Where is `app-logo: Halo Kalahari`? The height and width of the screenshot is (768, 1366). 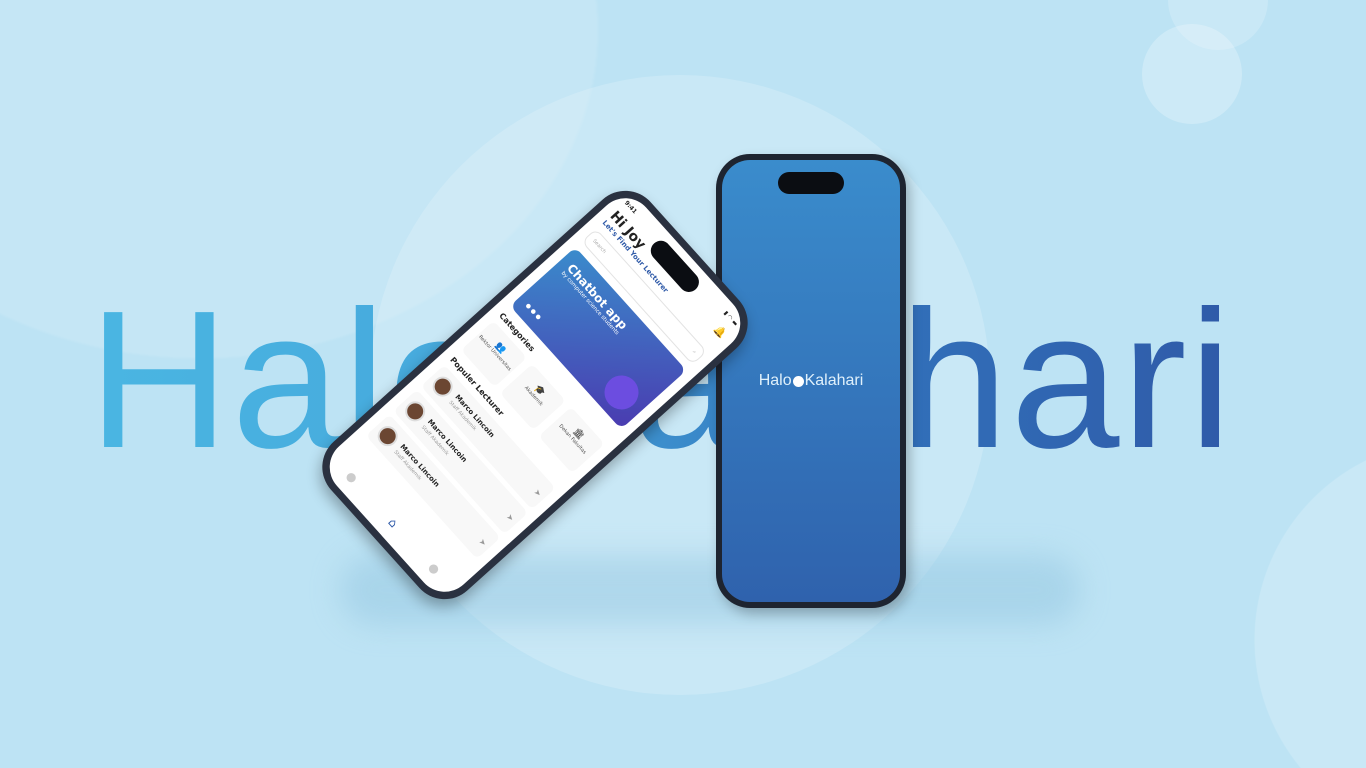 app-logo: Halo Kalahari is located at coordinates (811, 380).